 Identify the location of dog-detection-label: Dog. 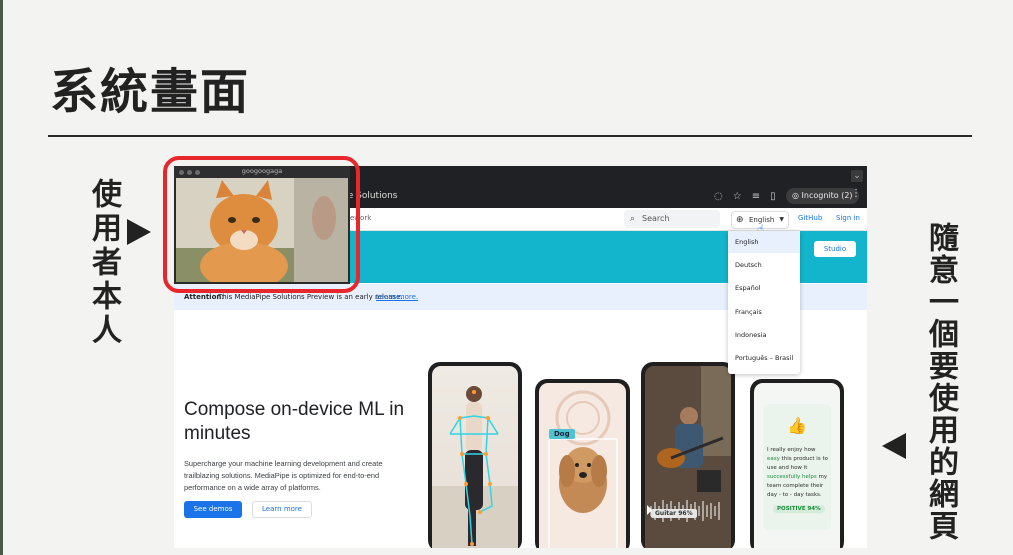
(562, 434).